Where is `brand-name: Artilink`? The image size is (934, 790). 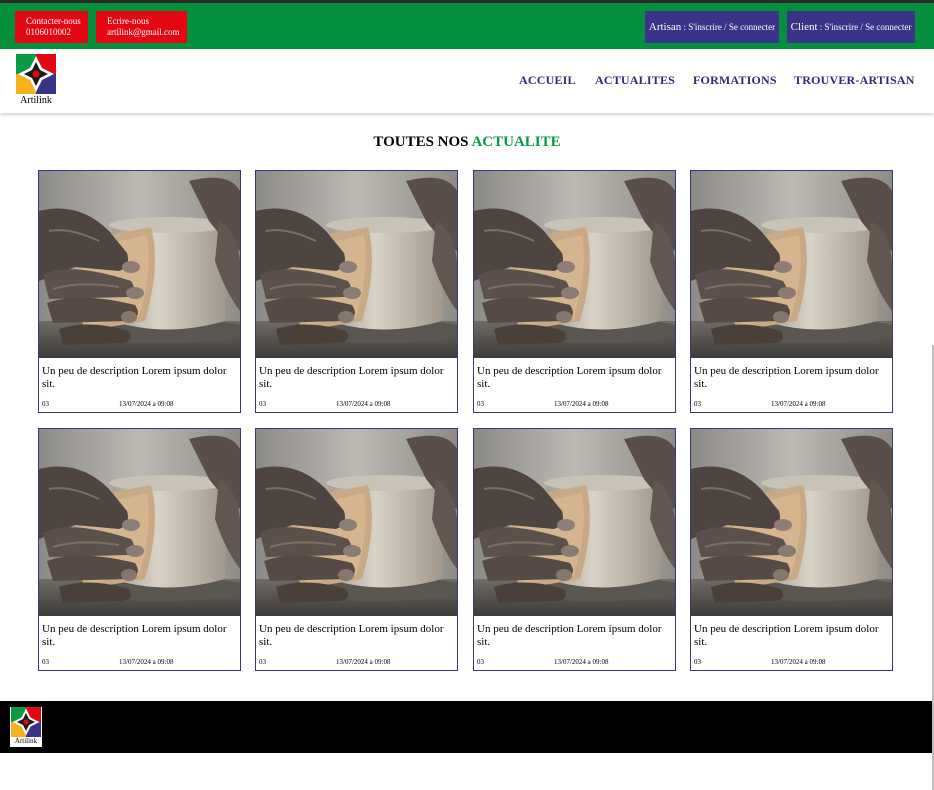 brand-name: Artilink is located at coordinates (36, 100).